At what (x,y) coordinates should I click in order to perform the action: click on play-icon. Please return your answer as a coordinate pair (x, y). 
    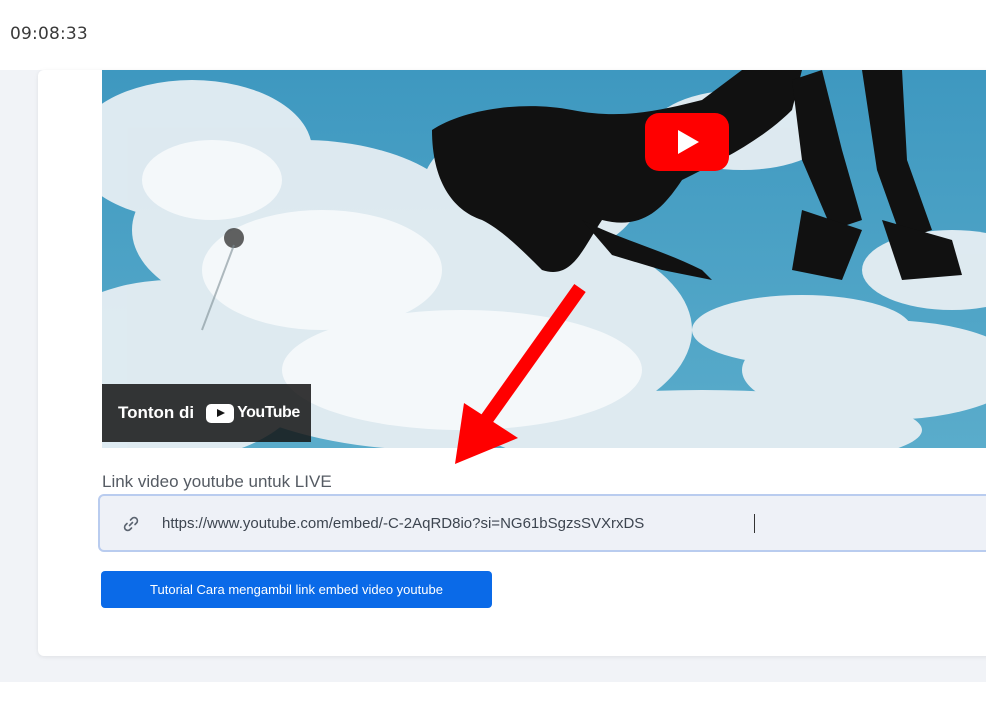
    Looking at the image, I should click on (688, 142).